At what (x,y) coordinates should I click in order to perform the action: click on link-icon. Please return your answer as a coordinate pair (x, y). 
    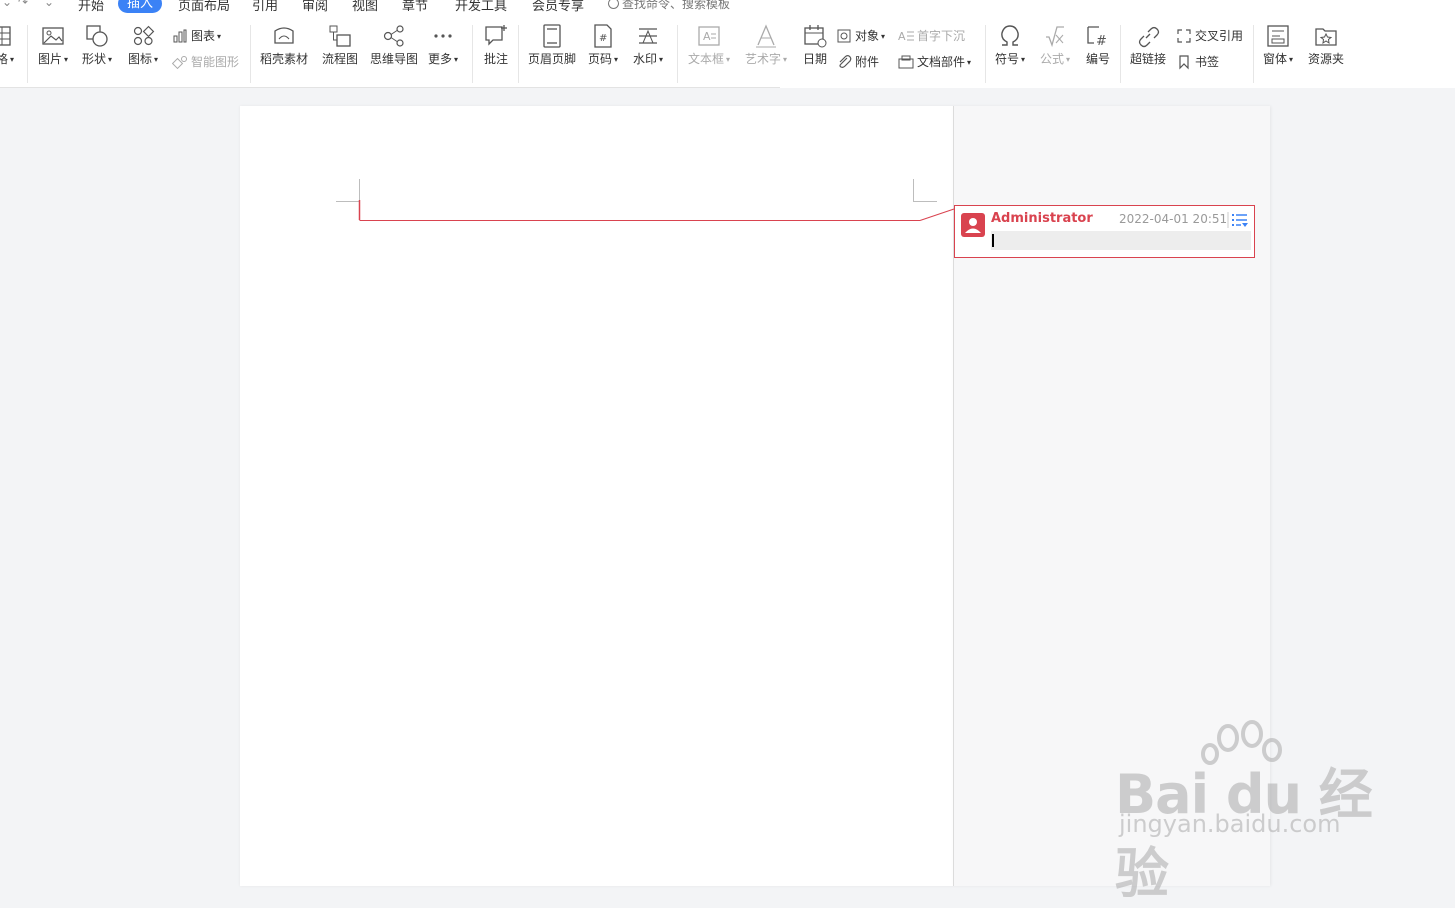
    Looking at the image, I should click on (1149, 37).